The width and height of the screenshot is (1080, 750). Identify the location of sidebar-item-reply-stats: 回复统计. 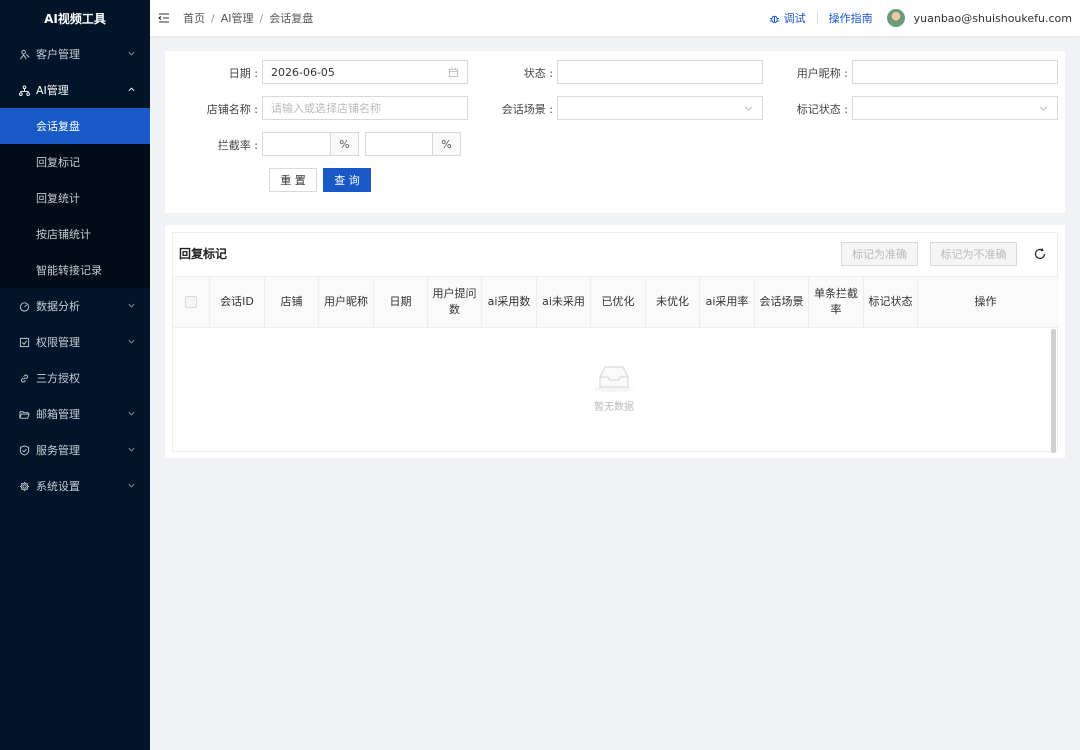
(75, 198).